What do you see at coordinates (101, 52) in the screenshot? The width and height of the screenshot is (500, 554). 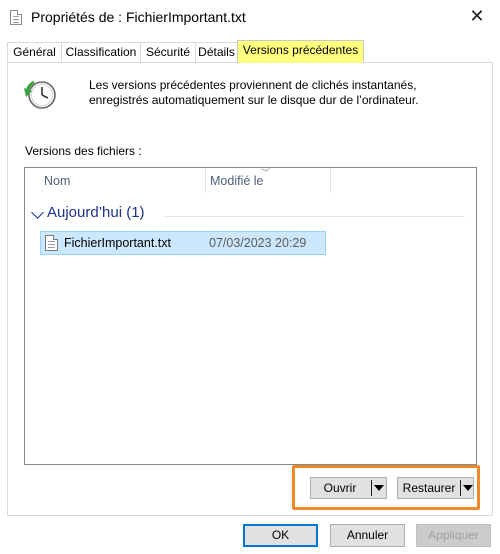 I see `tab-classification: Classification` at bounding box center [101, 52].